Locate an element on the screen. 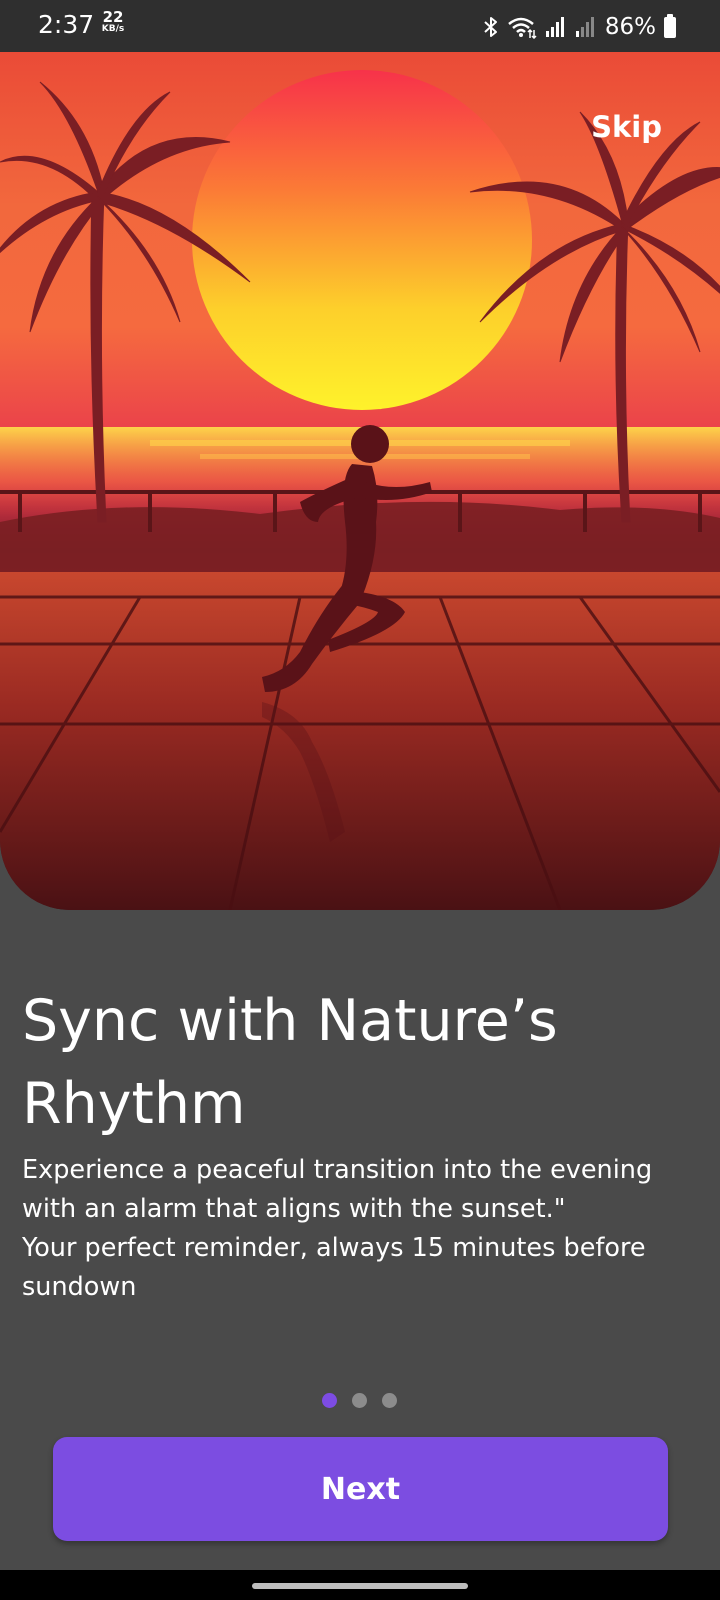 This screenshot has width=720, height=1600. status-icons: 86% is located at coordinates (579, 27).